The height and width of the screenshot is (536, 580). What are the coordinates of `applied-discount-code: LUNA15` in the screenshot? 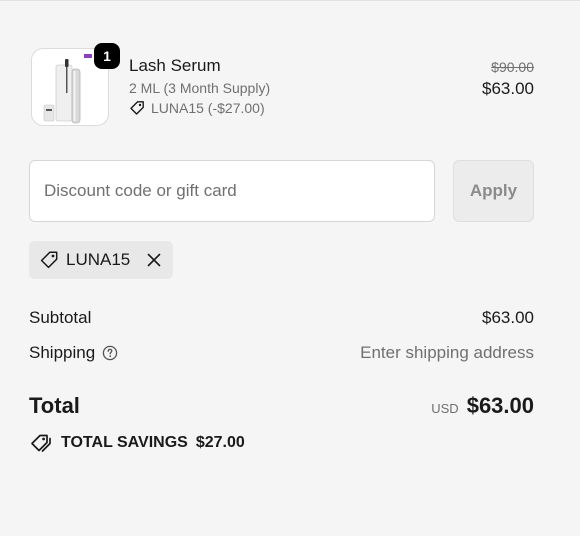 It's located at (98, 259).